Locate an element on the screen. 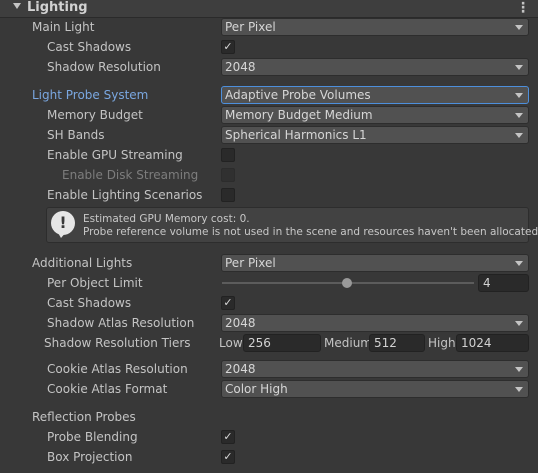 The image size is (538, 473). cast-shadows-label: Cast Shadows is located at coordinates (89, 47).